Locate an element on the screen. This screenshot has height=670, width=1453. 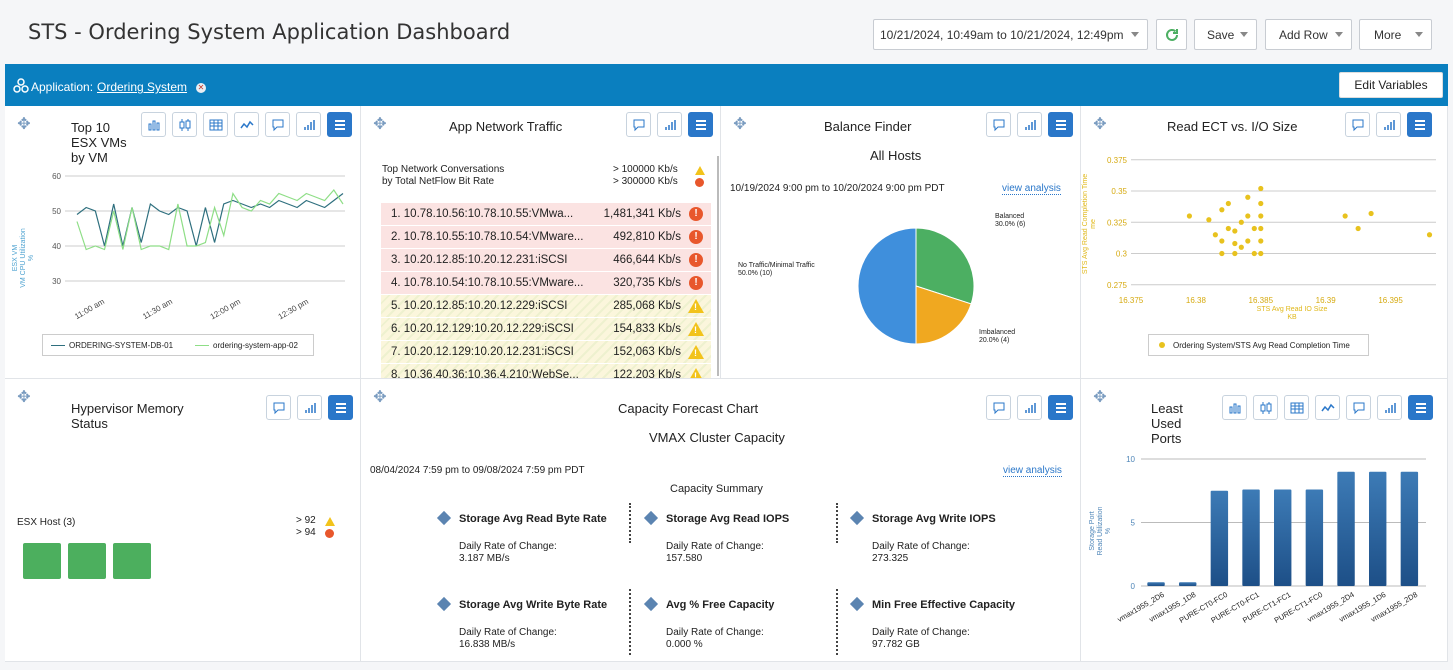
save-label: Save is located at coordinates (1221, 34).